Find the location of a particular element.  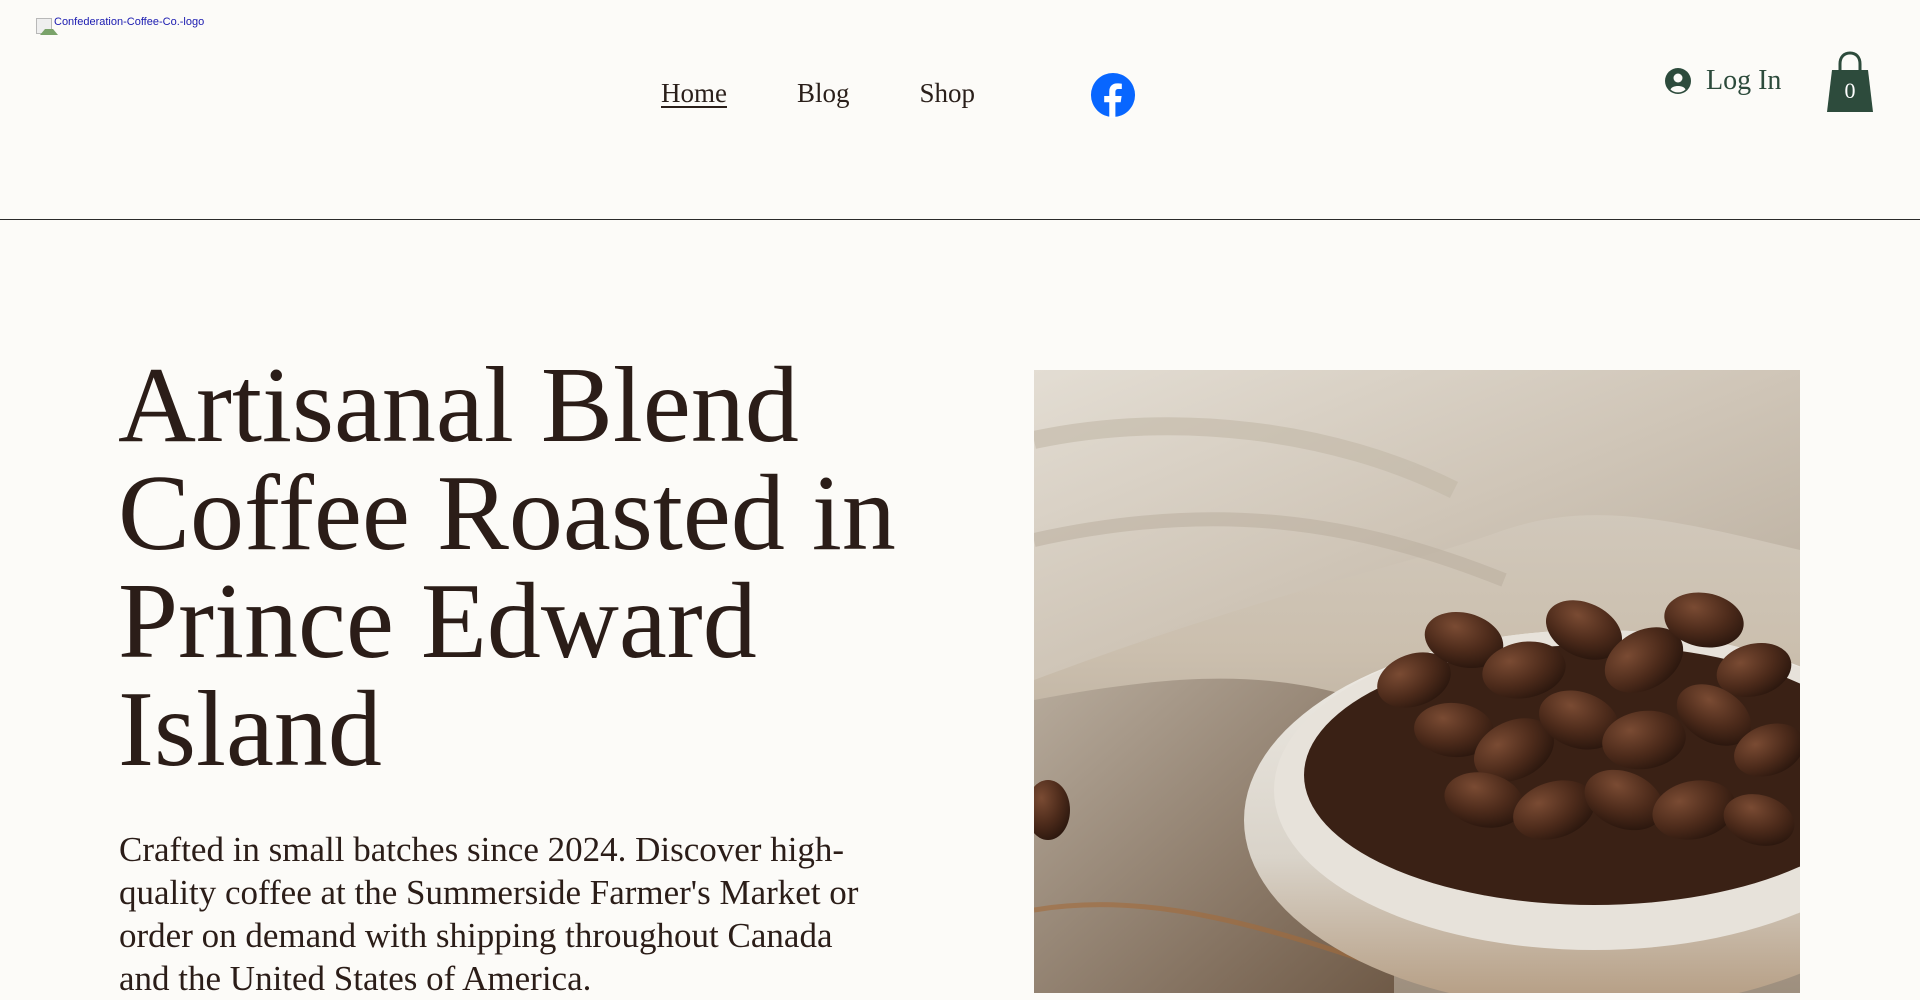

site-logo: Confederation-Coffee-Co.-logo is located at coordinates (120, 25).